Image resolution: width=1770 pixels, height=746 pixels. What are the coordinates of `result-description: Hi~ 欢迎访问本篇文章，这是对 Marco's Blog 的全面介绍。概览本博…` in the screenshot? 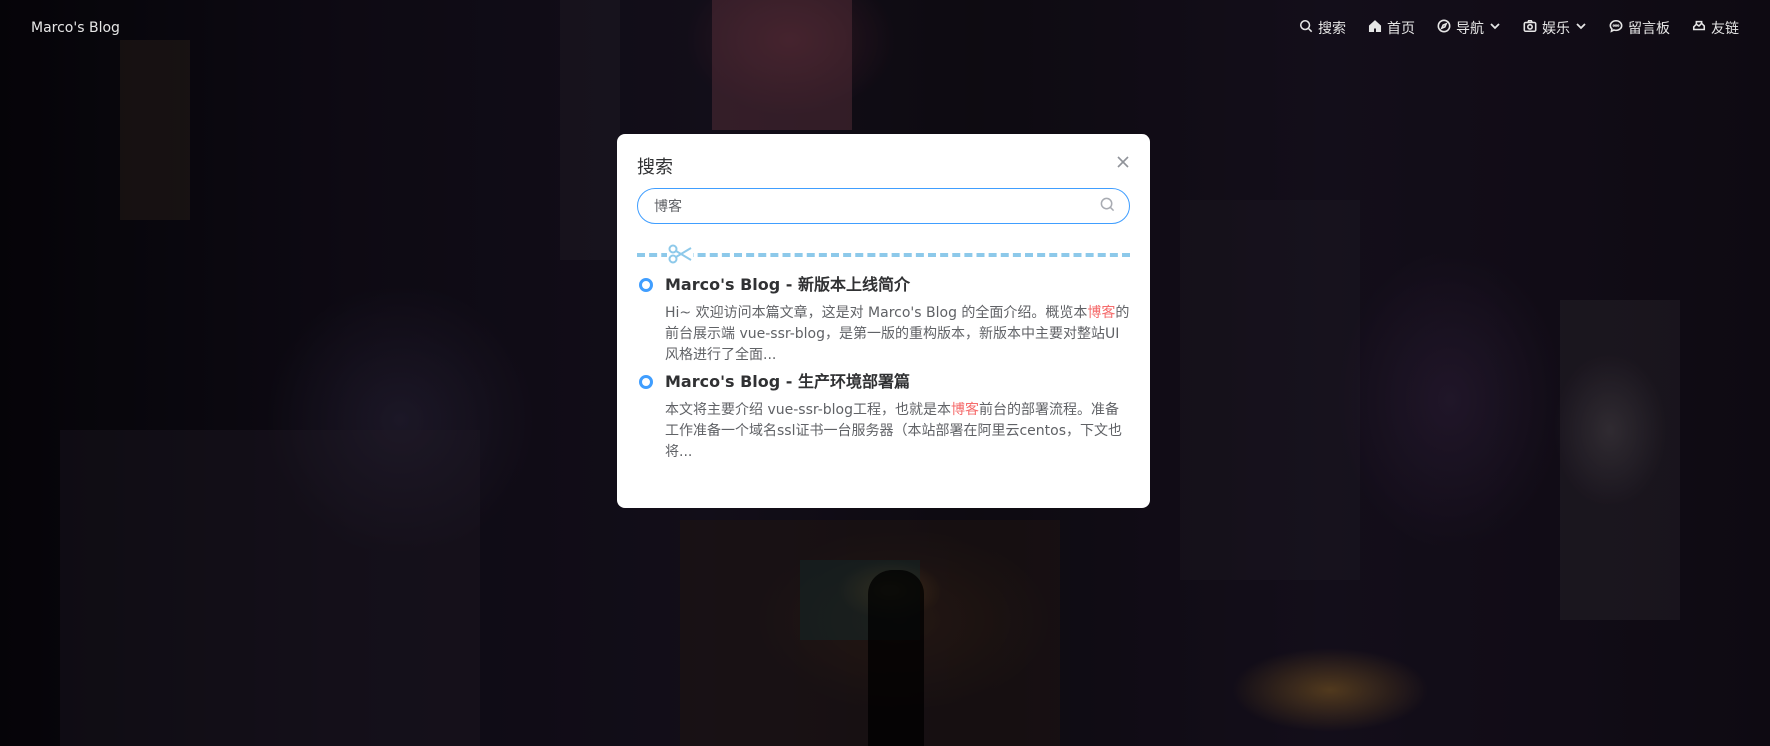 It's located at (897, 334).